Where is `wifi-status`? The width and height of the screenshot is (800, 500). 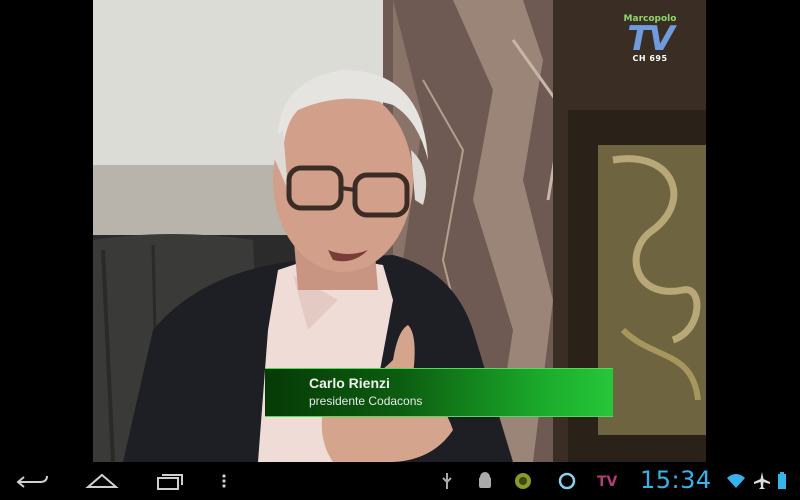
wifi-status is located at coordinates (736, 481).